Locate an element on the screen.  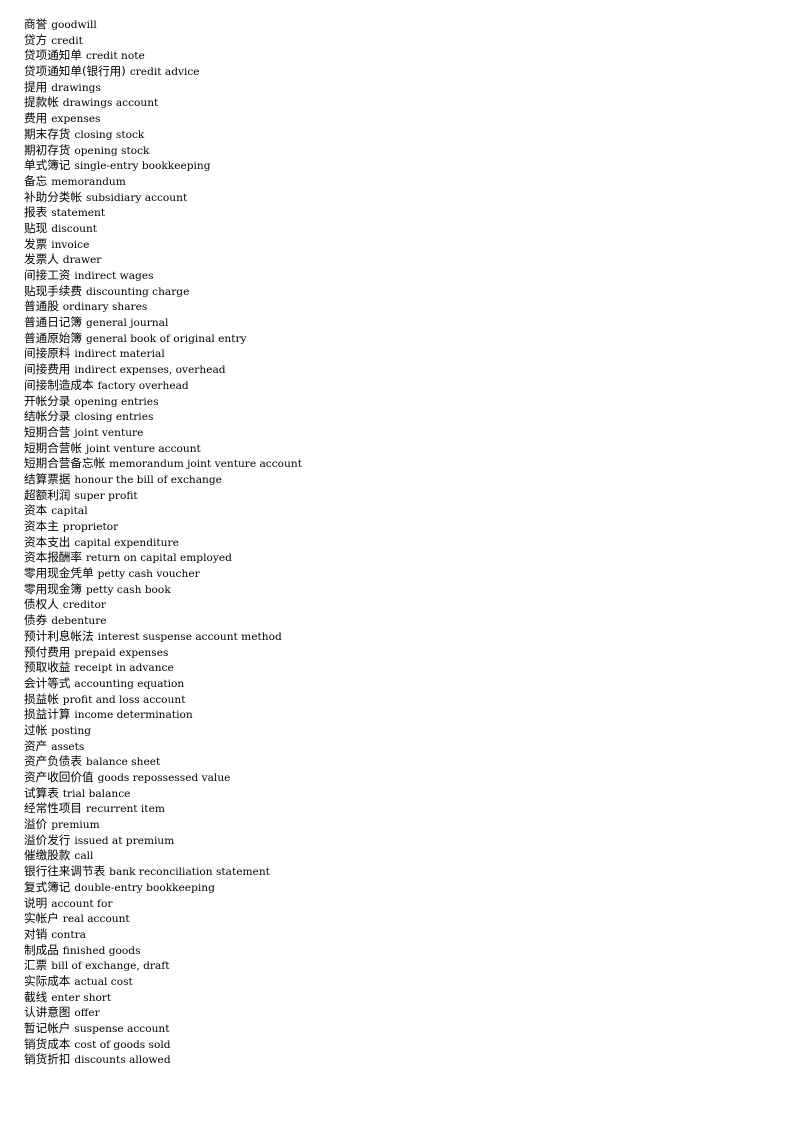
term-chinese: 结帐分录 is located at coordinates (47, 416).